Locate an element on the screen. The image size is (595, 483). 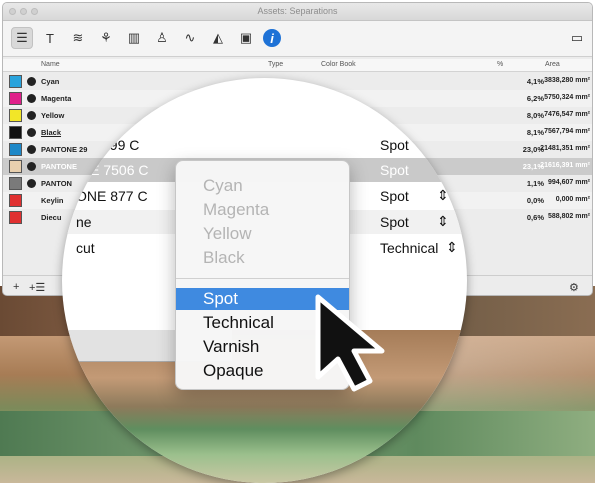
magnified-name: NE 7506 C is located at coordinates (114, 170).